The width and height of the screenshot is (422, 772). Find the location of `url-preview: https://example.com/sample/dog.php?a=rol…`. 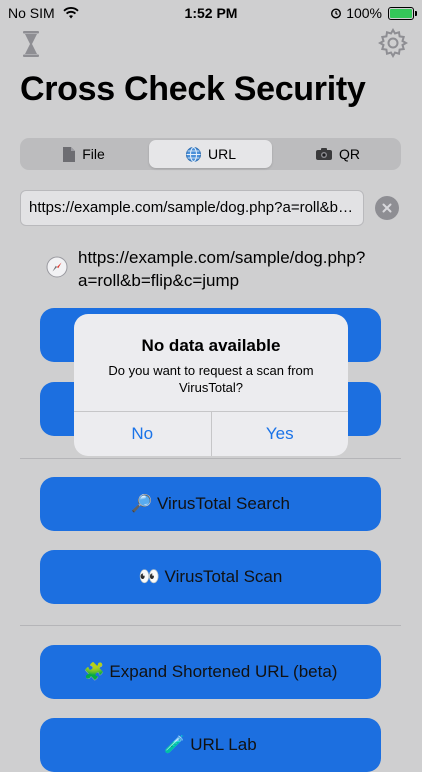

url-preview: https://example.com/sample/dog.php?a=rol… is located at coordinates (226, 269).